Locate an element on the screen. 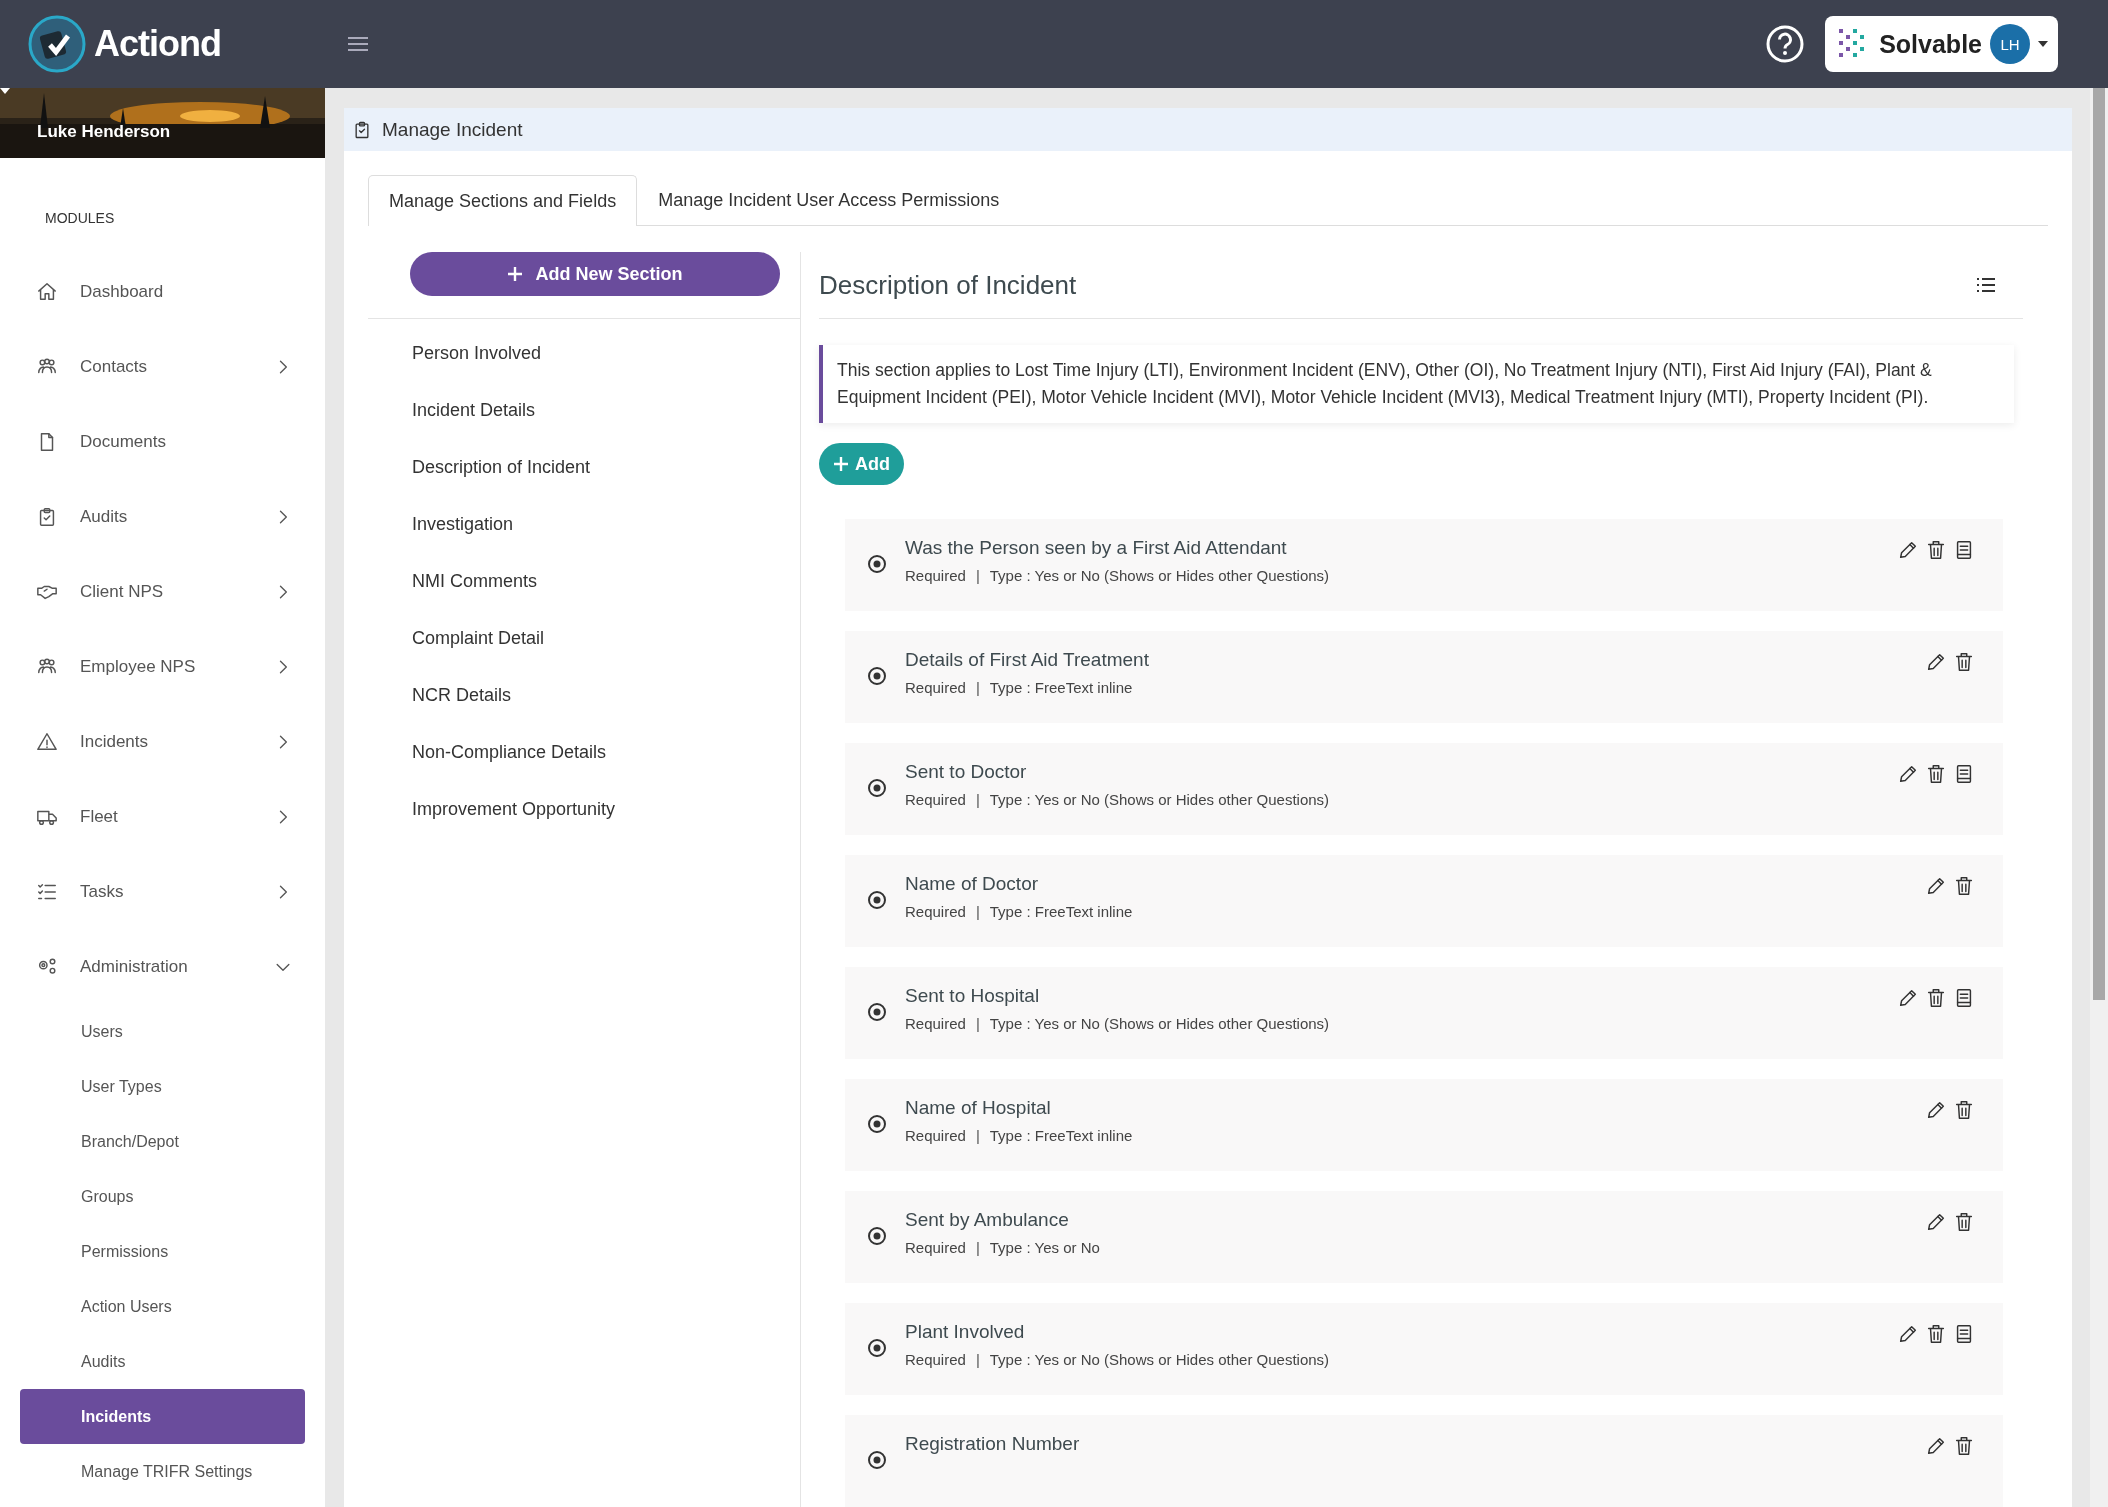 The image size is (2108, 1507). field-title: Was the Person seen by a First Aid Attendant is located at coordinates (1096, 548).